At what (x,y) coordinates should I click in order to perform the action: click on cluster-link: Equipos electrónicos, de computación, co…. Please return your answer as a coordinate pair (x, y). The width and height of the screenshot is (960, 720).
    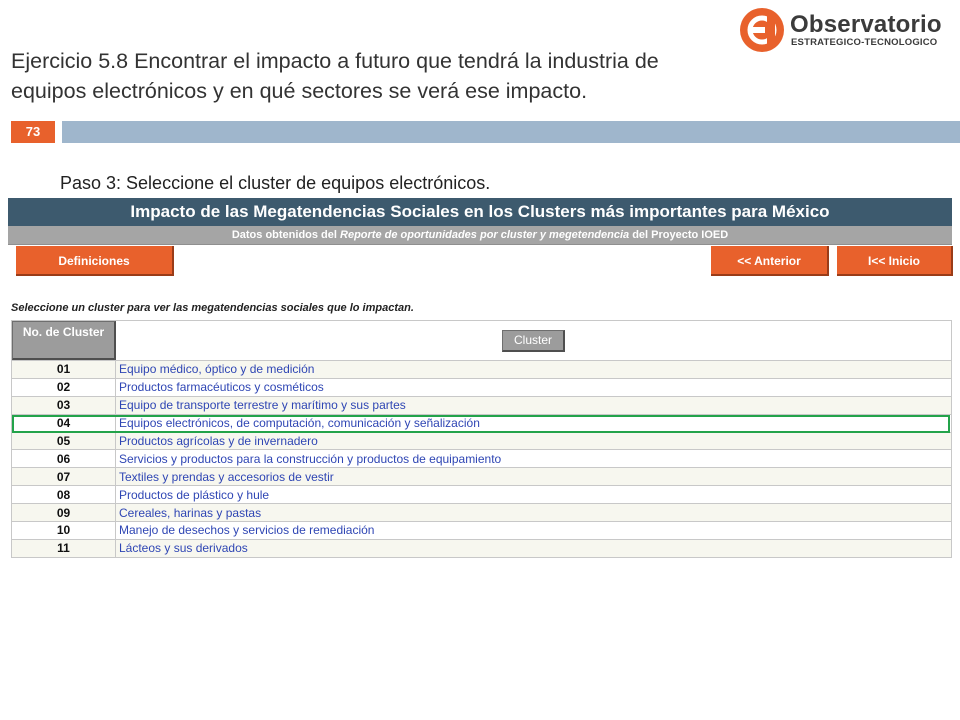
    Looking at the image, I should click on (533, 423).